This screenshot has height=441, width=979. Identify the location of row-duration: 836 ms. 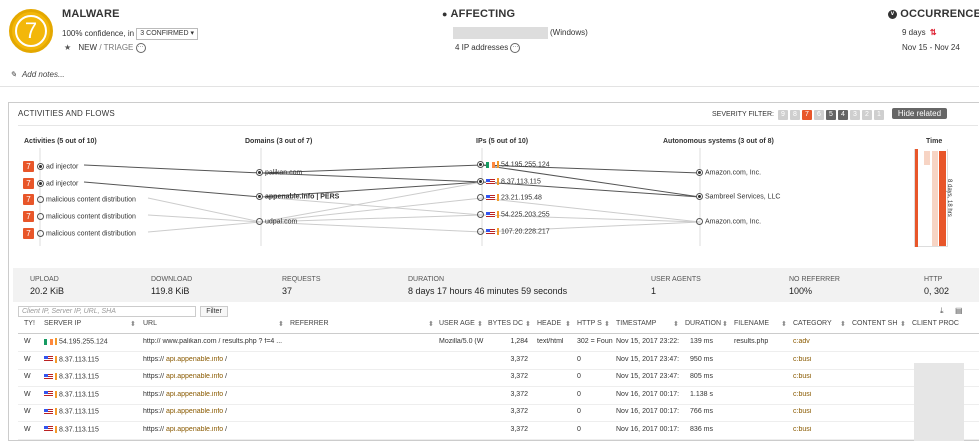
(701, 429).